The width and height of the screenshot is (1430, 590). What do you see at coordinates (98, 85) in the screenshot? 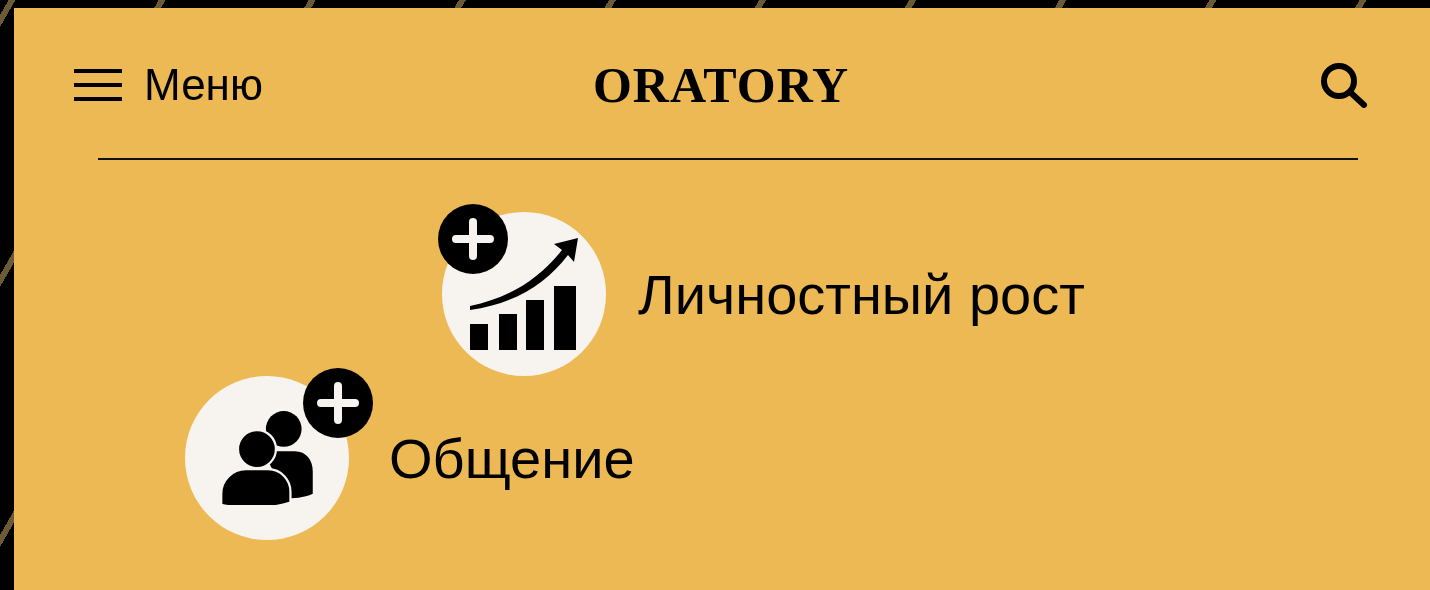
I see `menu-icon` at bounding box center [98, 85].